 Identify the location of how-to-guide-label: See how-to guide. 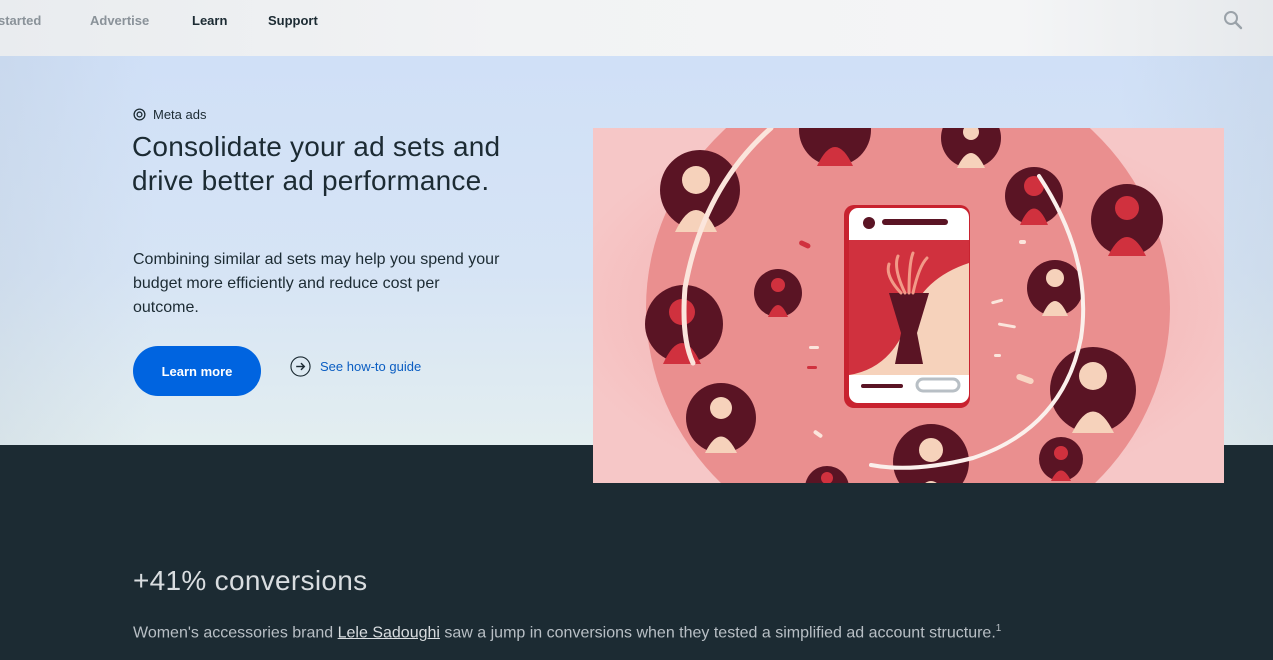
(371, 366).